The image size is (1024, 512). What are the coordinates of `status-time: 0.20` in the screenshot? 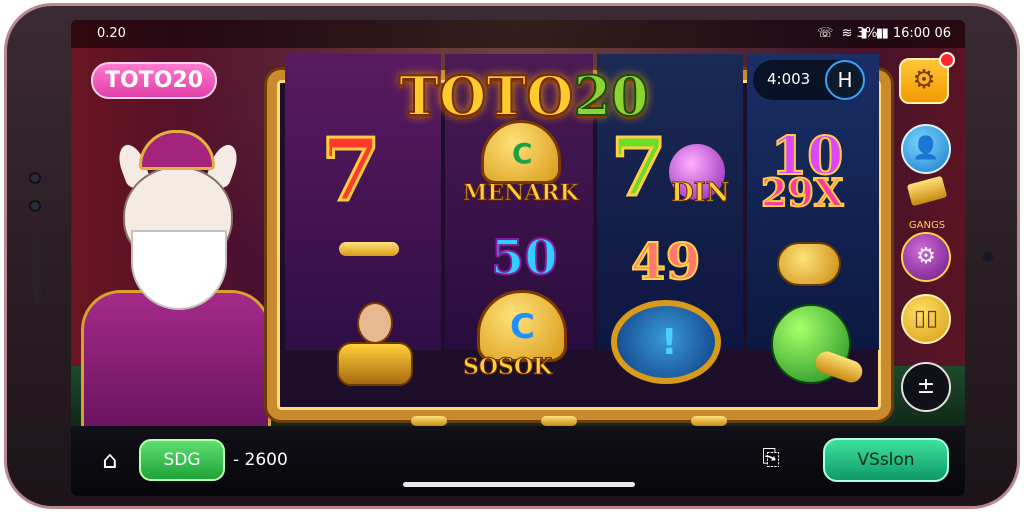 It's located at (111, 33).